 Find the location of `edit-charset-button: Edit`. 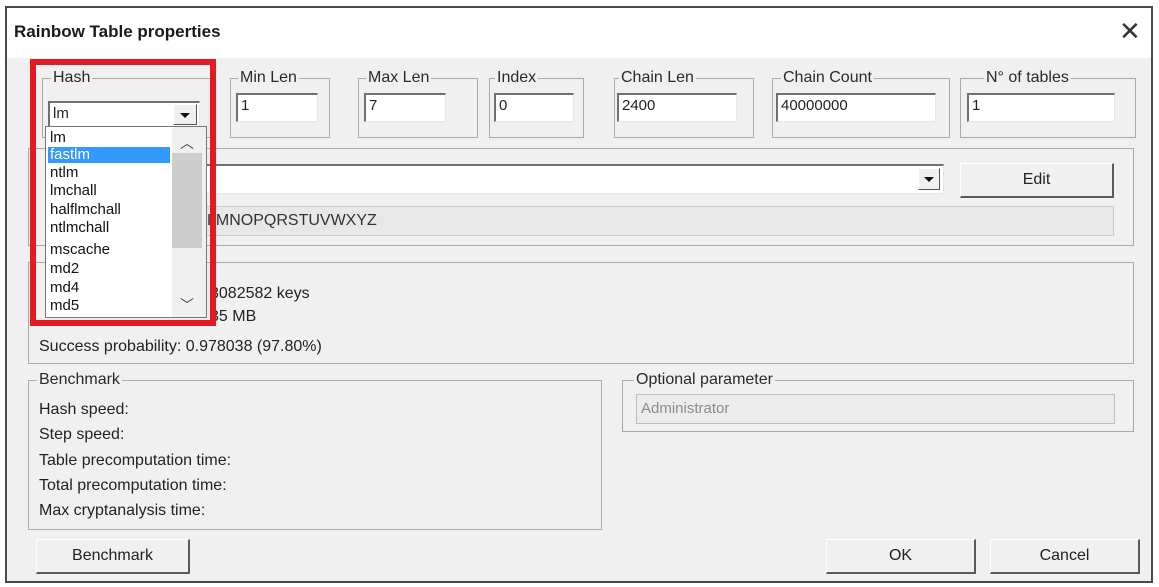

edit-charset-button: Edit is located at coordinates (1037, 180).